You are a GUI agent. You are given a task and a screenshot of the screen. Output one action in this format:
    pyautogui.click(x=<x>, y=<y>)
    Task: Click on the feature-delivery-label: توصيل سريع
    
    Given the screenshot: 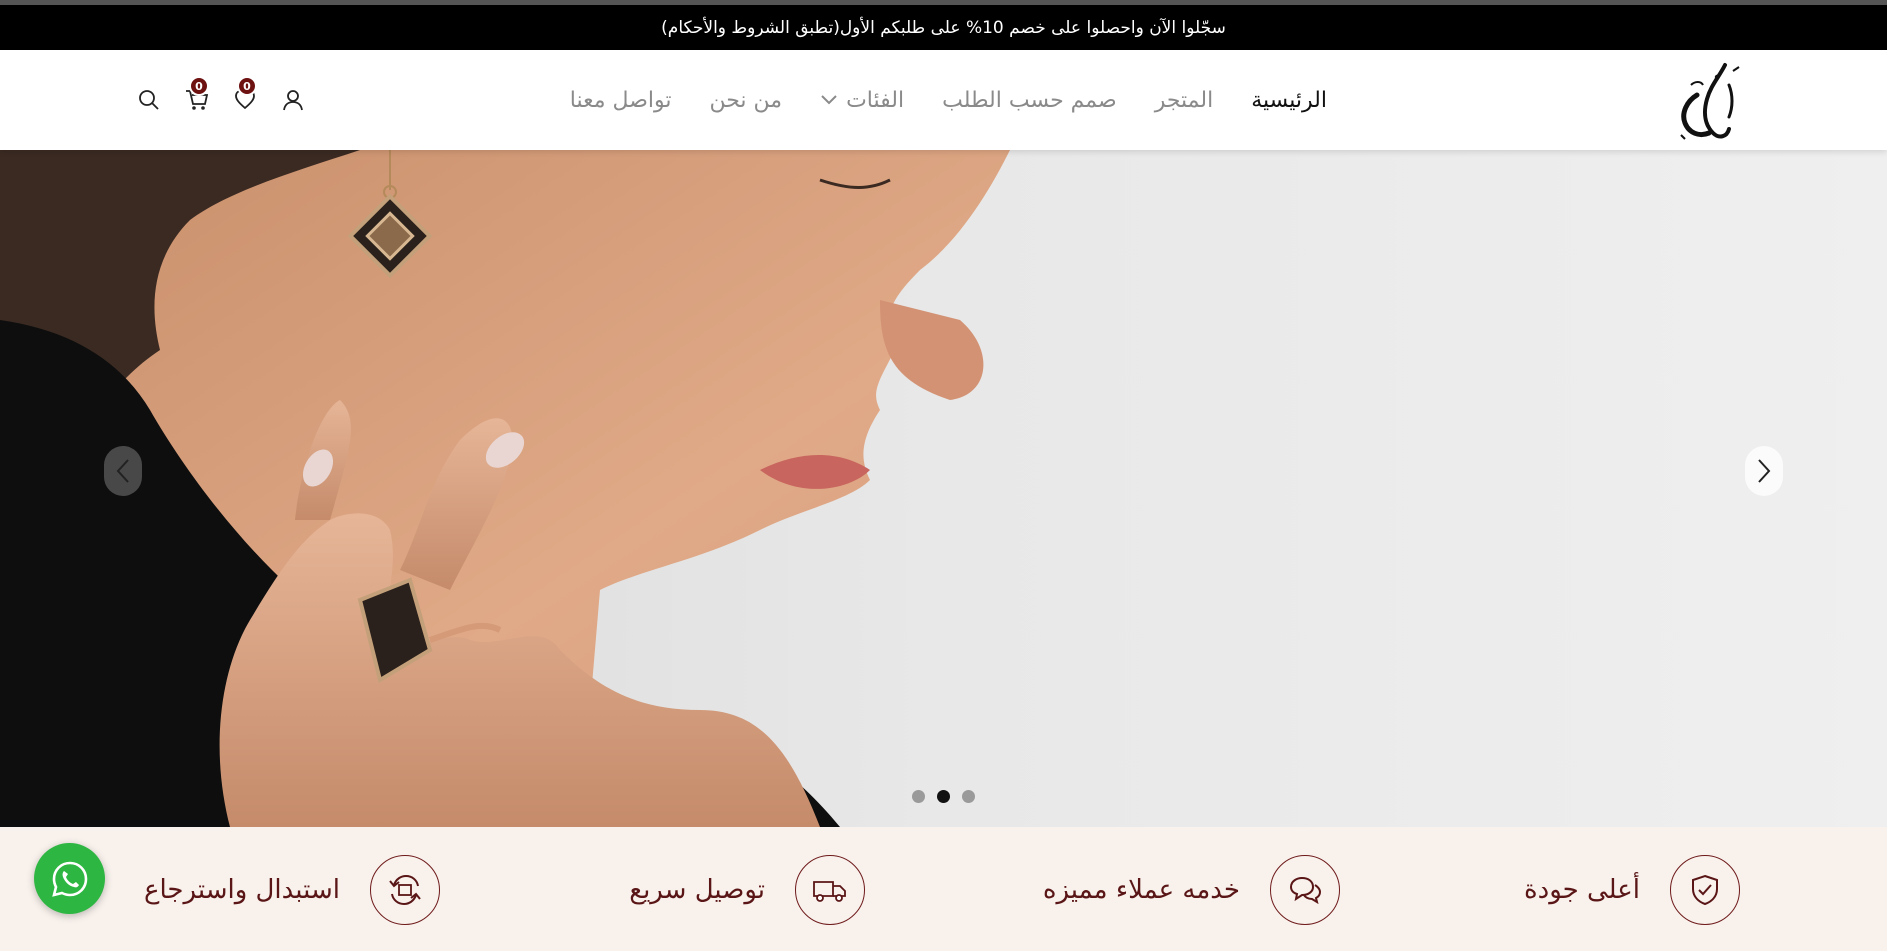 What is the action you would take?
    pyautogui.click(x=697, y=890)
    